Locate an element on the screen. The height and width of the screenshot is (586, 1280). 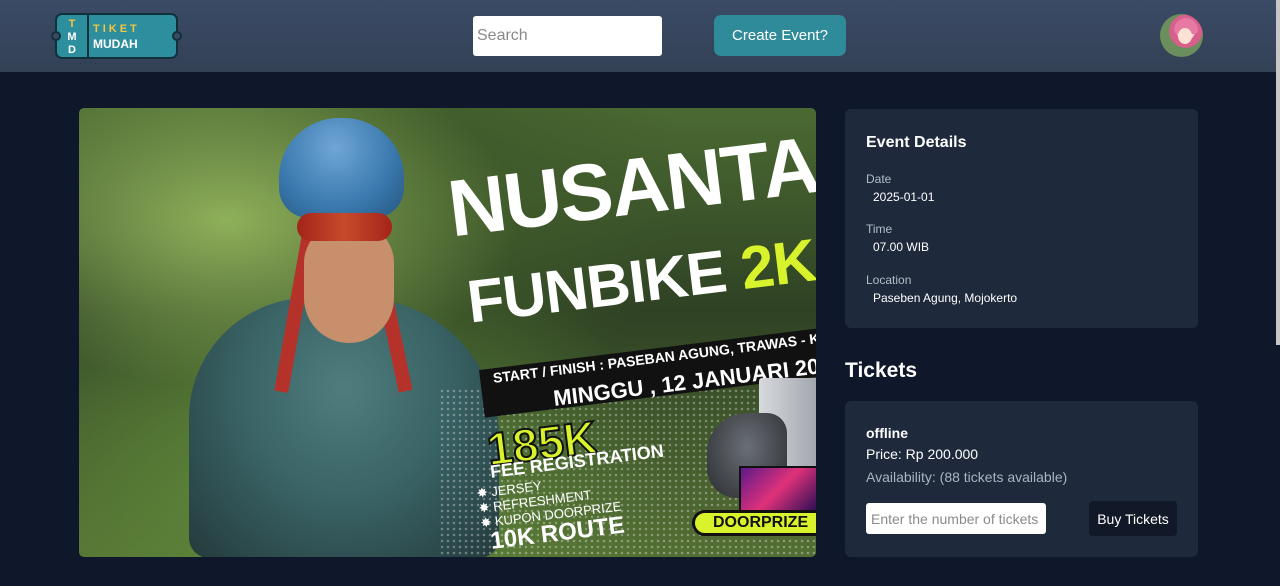
logo-word-mudah: MUDAH is located at coordinates (115, 44).